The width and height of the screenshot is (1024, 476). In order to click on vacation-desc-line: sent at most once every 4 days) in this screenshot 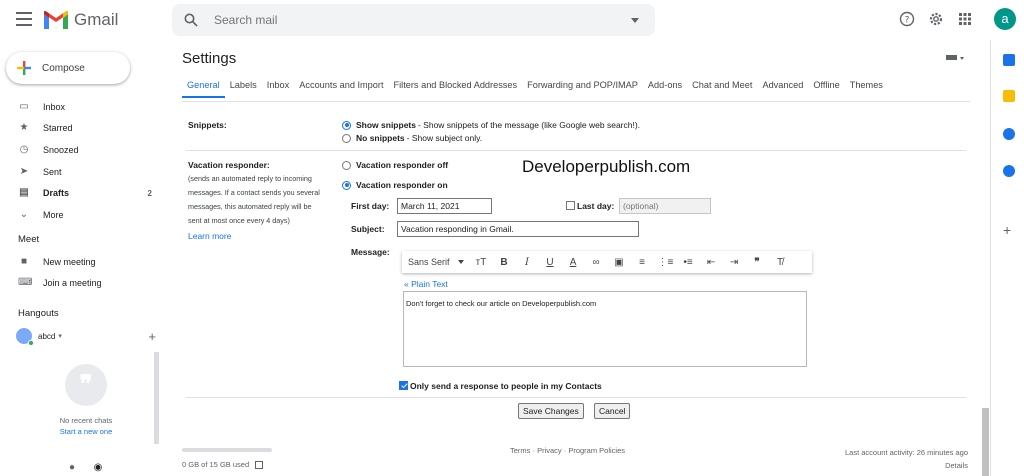, I will do `click(239, 220)`.